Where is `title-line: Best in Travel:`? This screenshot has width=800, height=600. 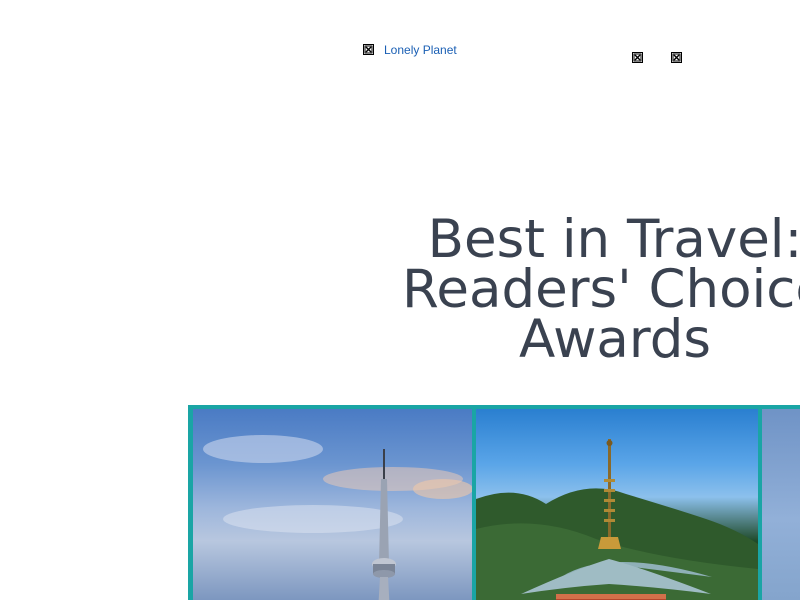
title-line: Best in Travel: is located at coordinates (613, 239).